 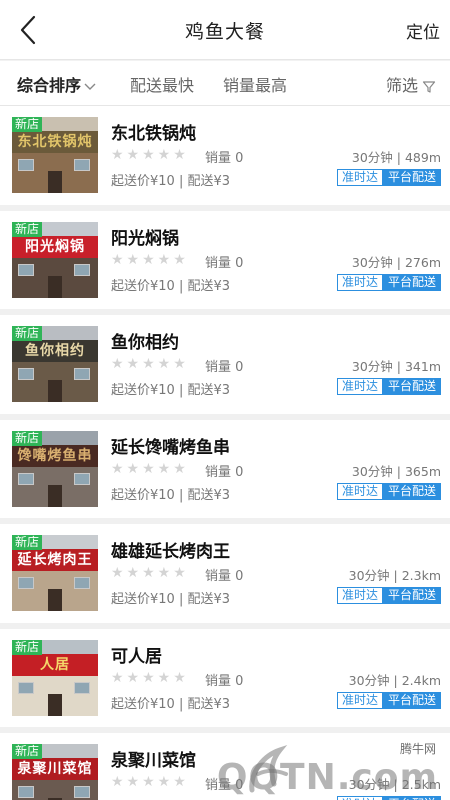 I want to click on store-name: 雄雄延长烤肉王, so click(x=170, y=552).